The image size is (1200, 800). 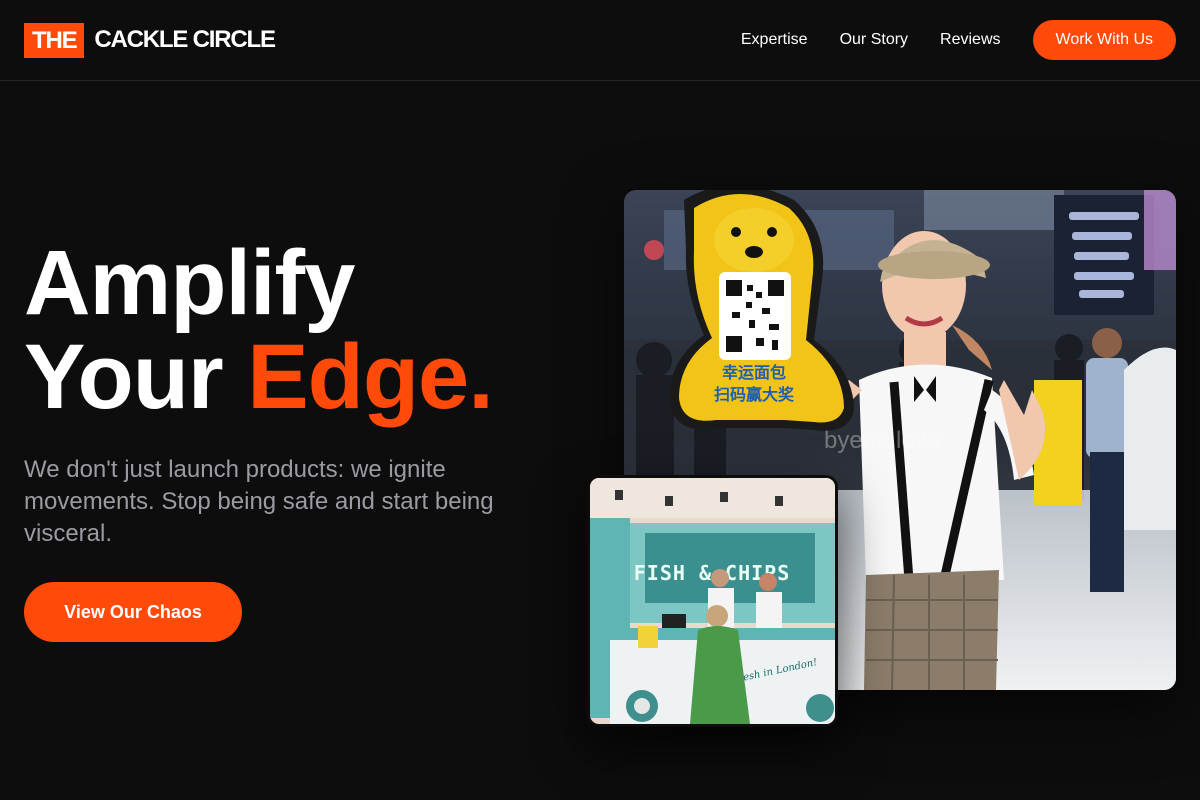 I want to click on hero-headline: Amplify Your Edge., so click(x=259, y=330).